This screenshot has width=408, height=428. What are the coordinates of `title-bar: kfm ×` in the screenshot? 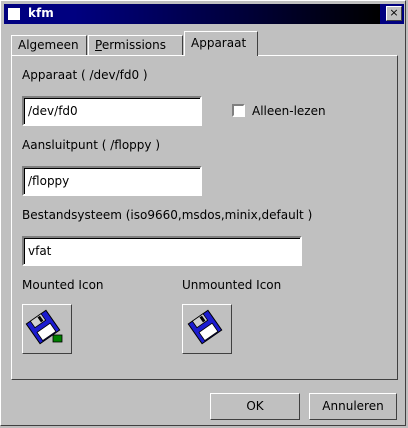 It's located at (204, 14).